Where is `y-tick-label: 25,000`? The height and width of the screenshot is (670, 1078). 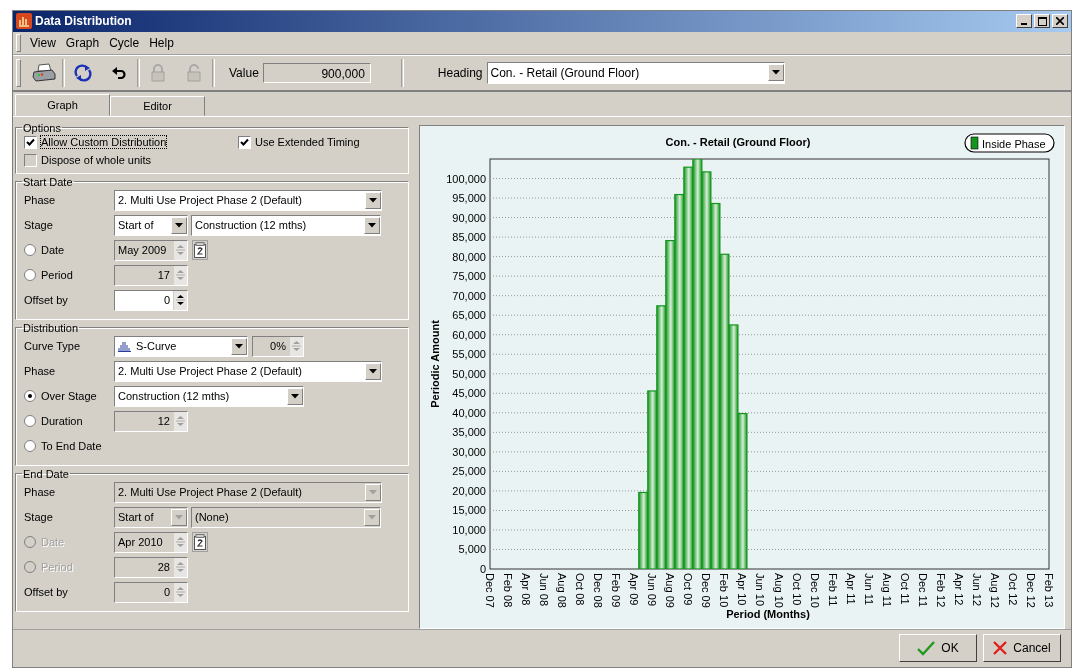 y-tick-label: 25,000 is located at coordinates (469, 471).